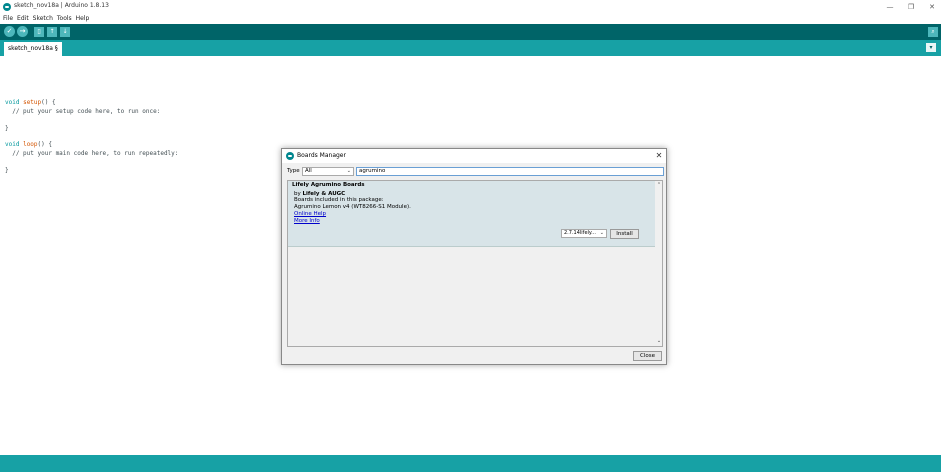 The height and width of the screenshot is (472, 941). I want to click on status-bar, so click(470, 463).